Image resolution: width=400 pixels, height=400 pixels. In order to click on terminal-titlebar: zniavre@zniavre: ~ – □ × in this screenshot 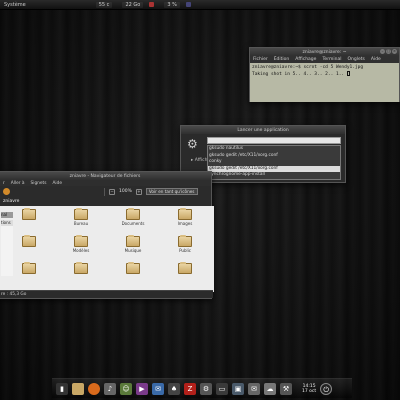, I will do `click(324, 52)`.